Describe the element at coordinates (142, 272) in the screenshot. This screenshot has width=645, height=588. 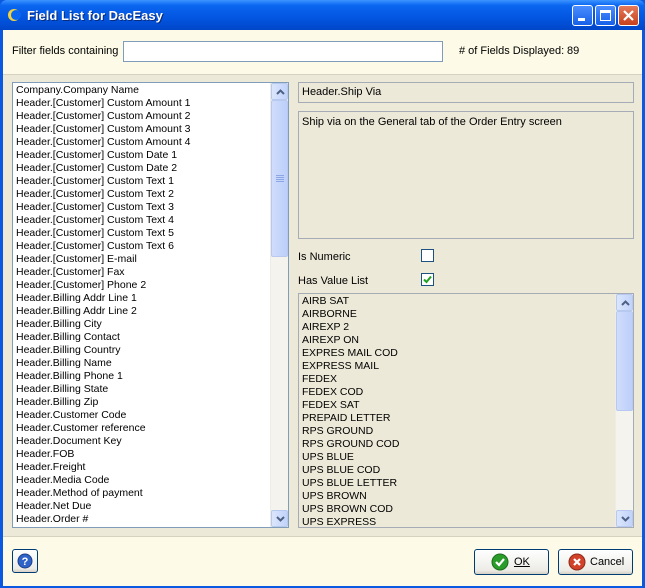
I see `field-list-item: Header.[Customer] Fax` at that location.